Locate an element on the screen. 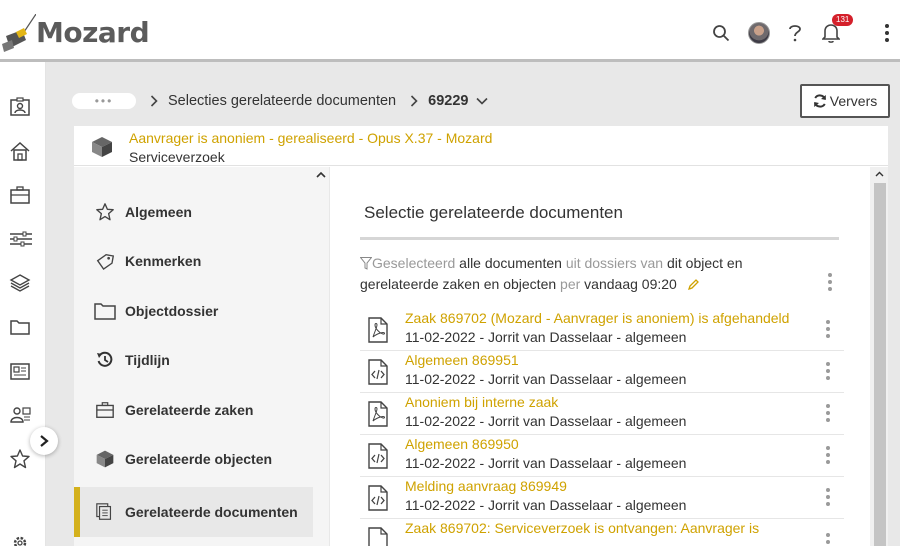 This screenshot has height=546, width=900. filter-text-documents: alle documenten is located at coordinates (510, 263).